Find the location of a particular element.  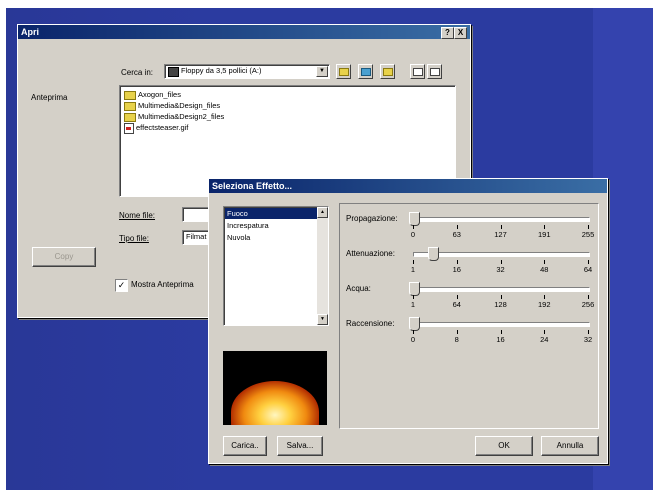

filename-label: Nome file: is located at coordinates (137, 215).